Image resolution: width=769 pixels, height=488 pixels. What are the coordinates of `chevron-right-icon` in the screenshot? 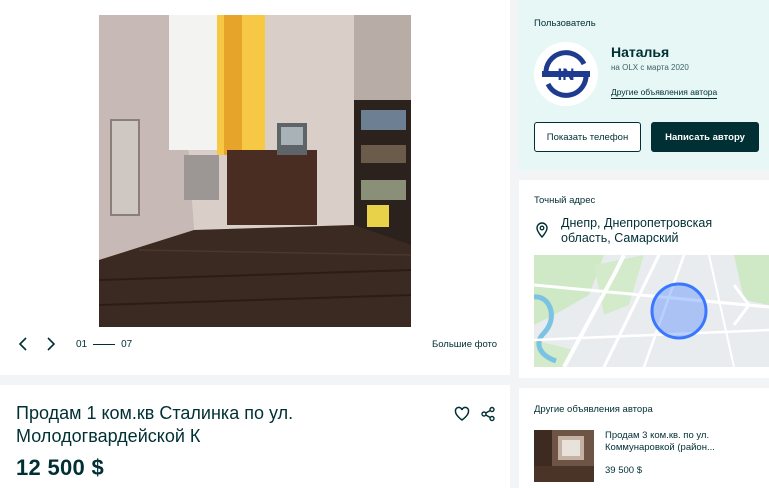 It's located at (51, 344).